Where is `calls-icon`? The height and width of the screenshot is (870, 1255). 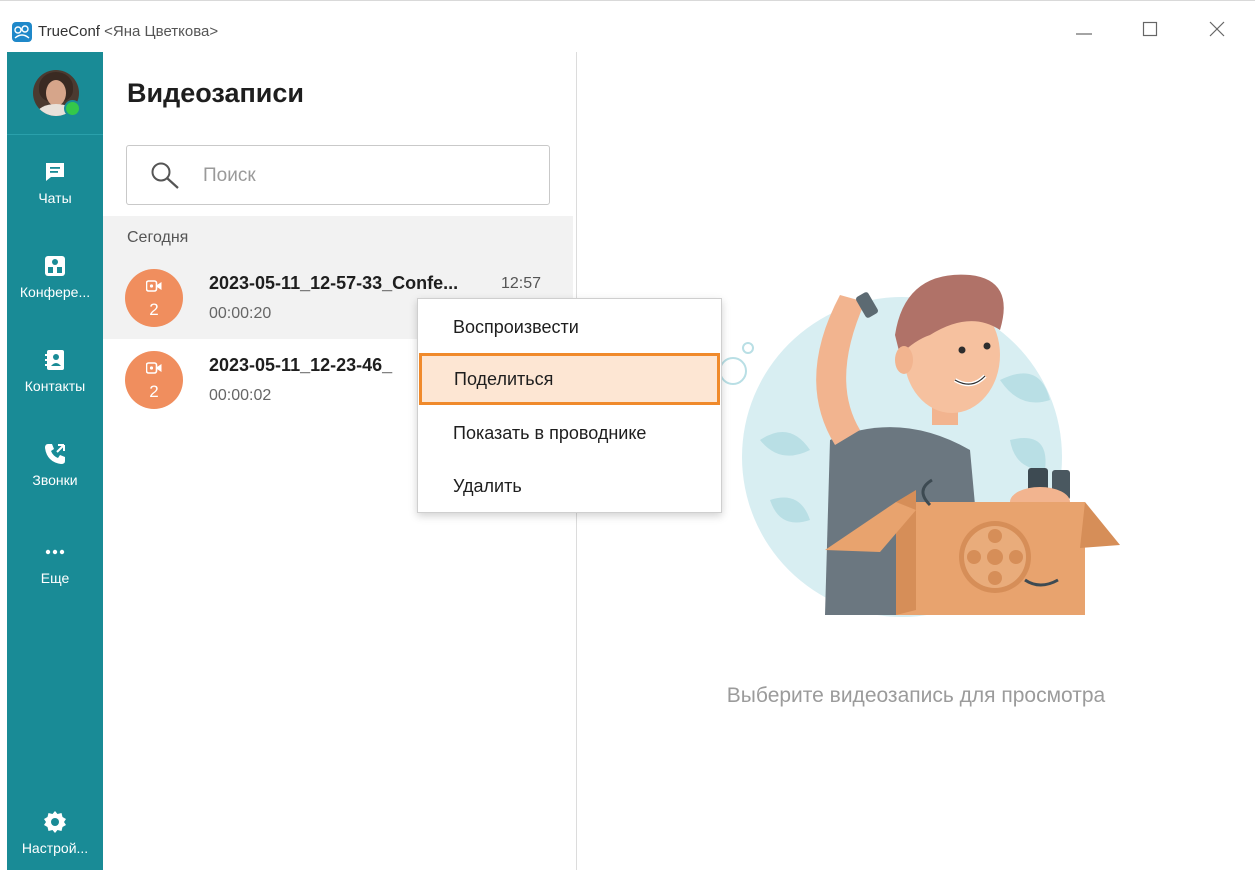
calls-icon is located at coordinates (55, 454).